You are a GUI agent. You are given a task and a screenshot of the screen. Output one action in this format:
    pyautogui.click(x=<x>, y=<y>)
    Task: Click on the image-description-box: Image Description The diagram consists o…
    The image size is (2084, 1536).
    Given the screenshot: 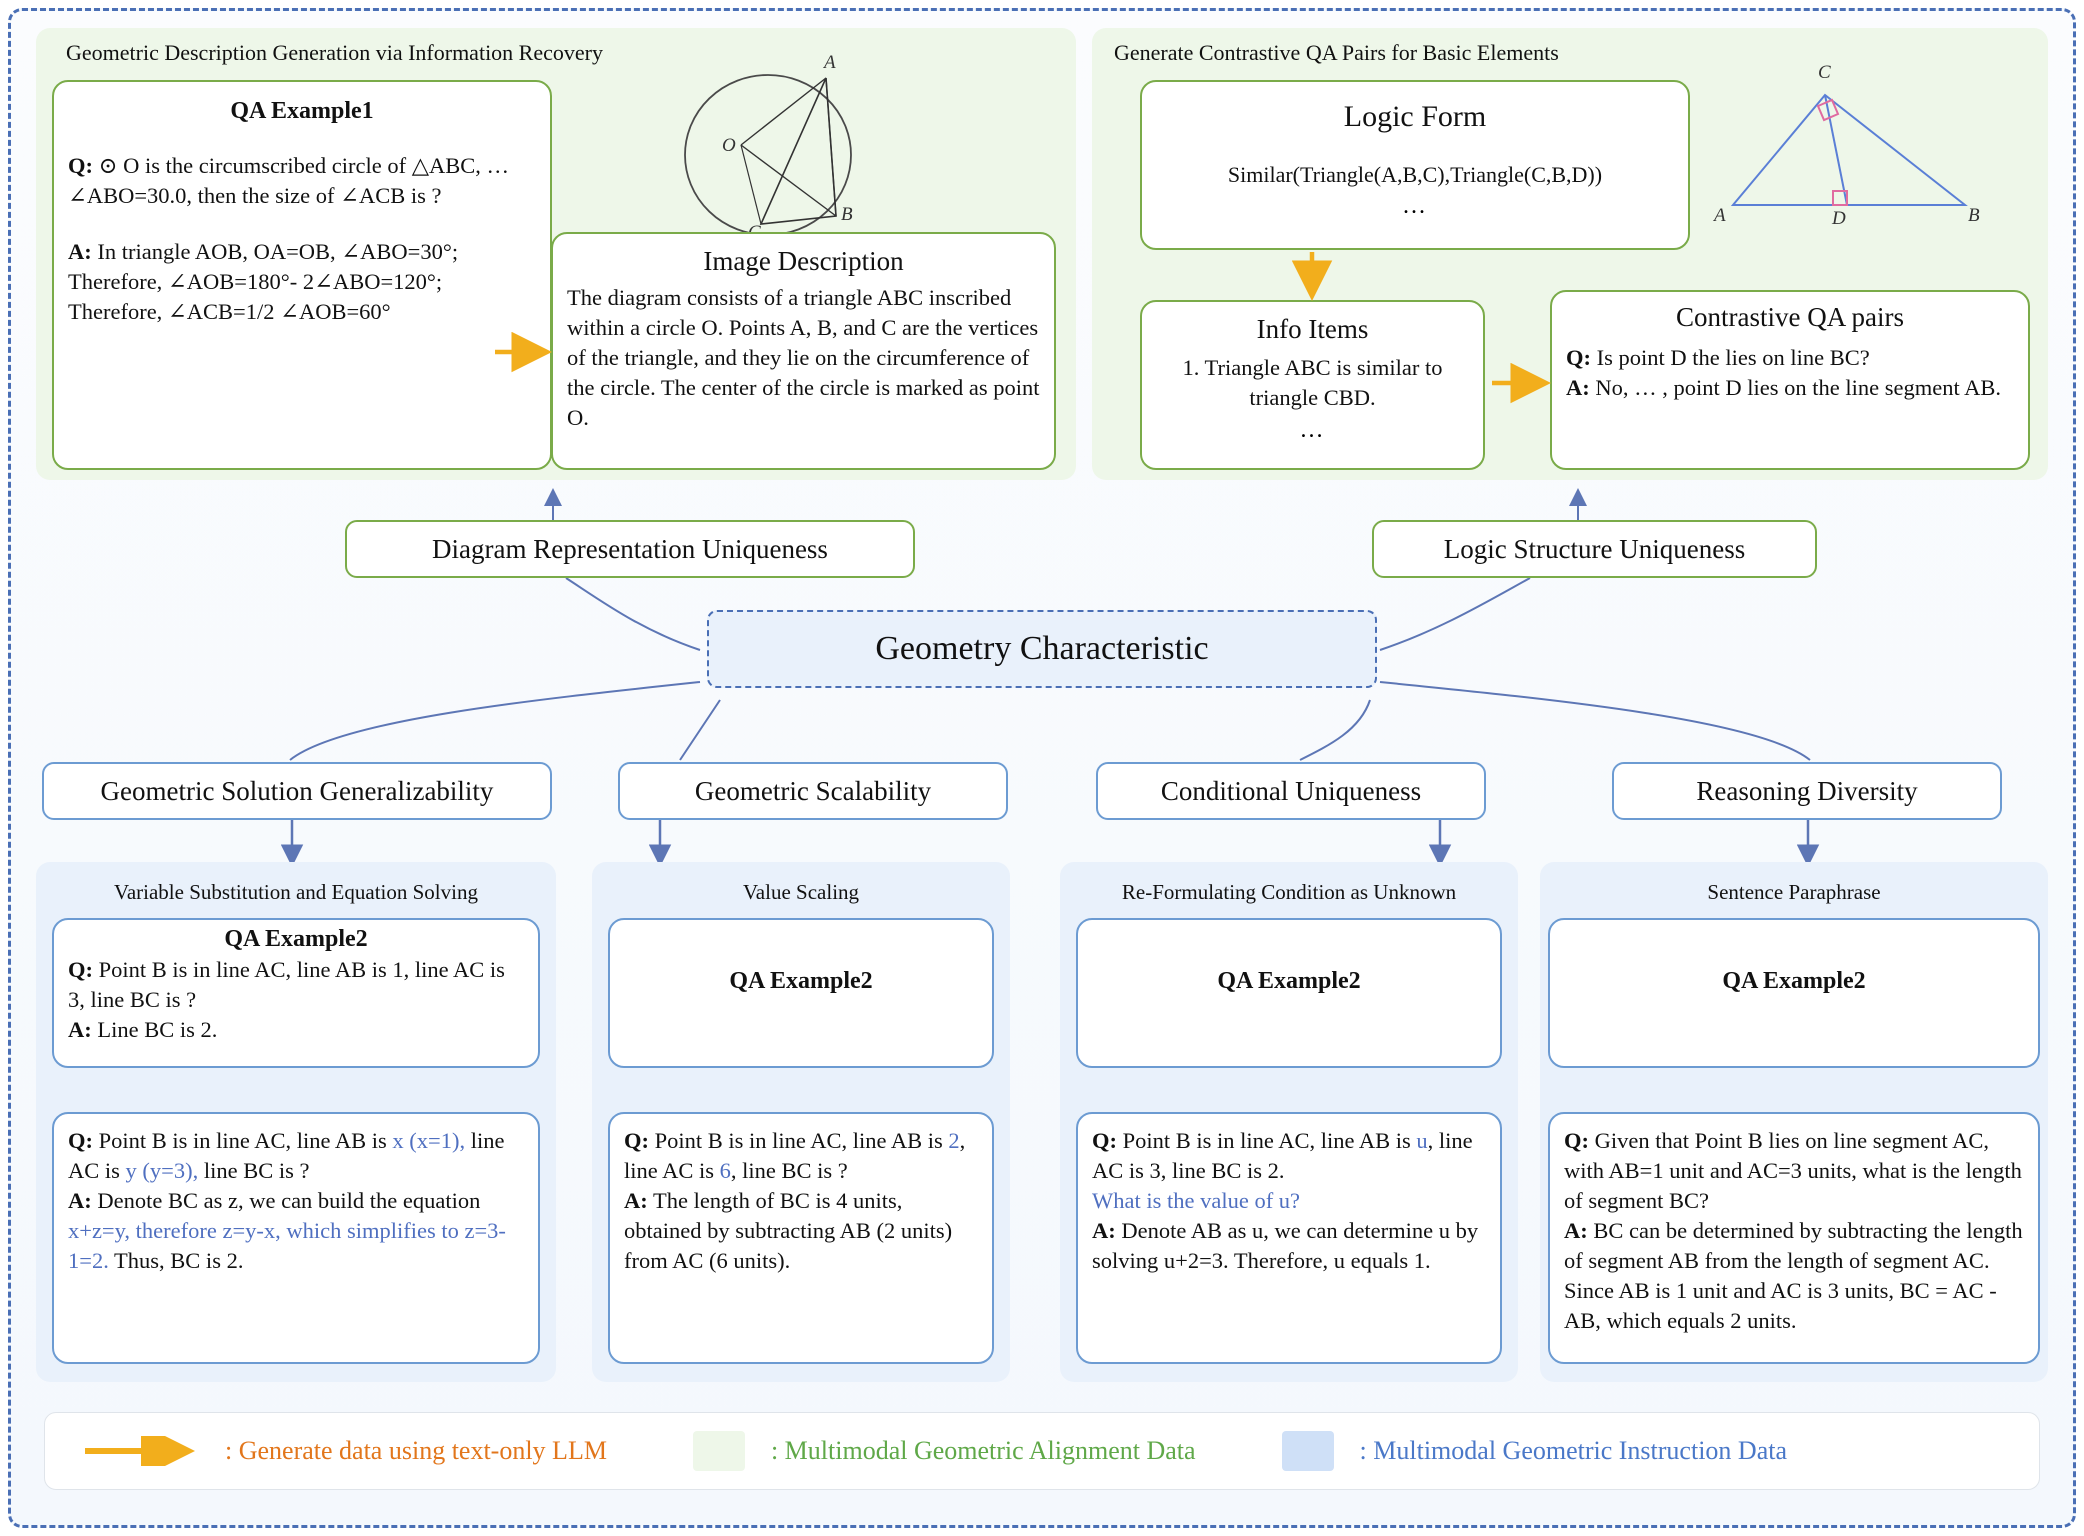 What is the action you would take?
    pyautogui.click(x=803, y=351)
    